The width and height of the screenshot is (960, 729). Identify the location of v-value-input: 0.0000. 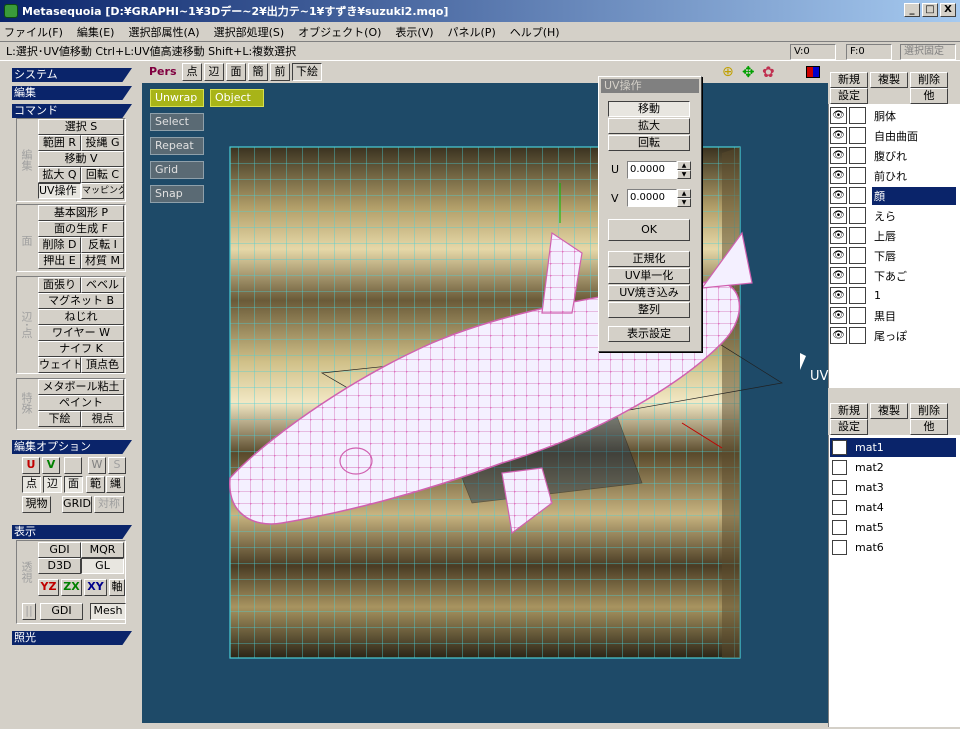
(652, 198).